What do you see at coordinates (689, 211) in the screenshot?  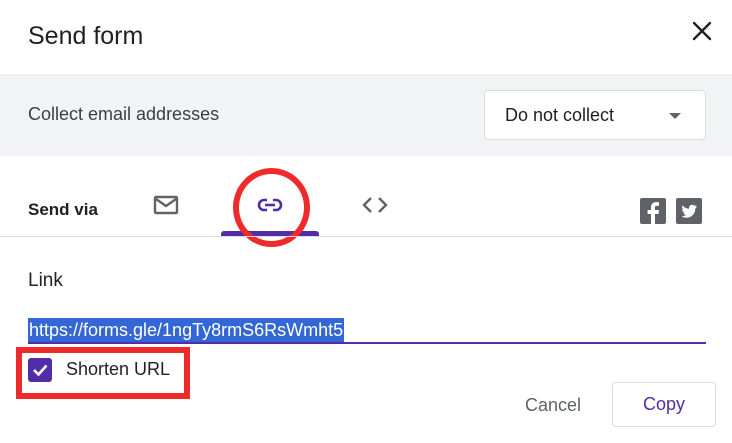 I see `twitter-icon` at bounding box center [689, 211].